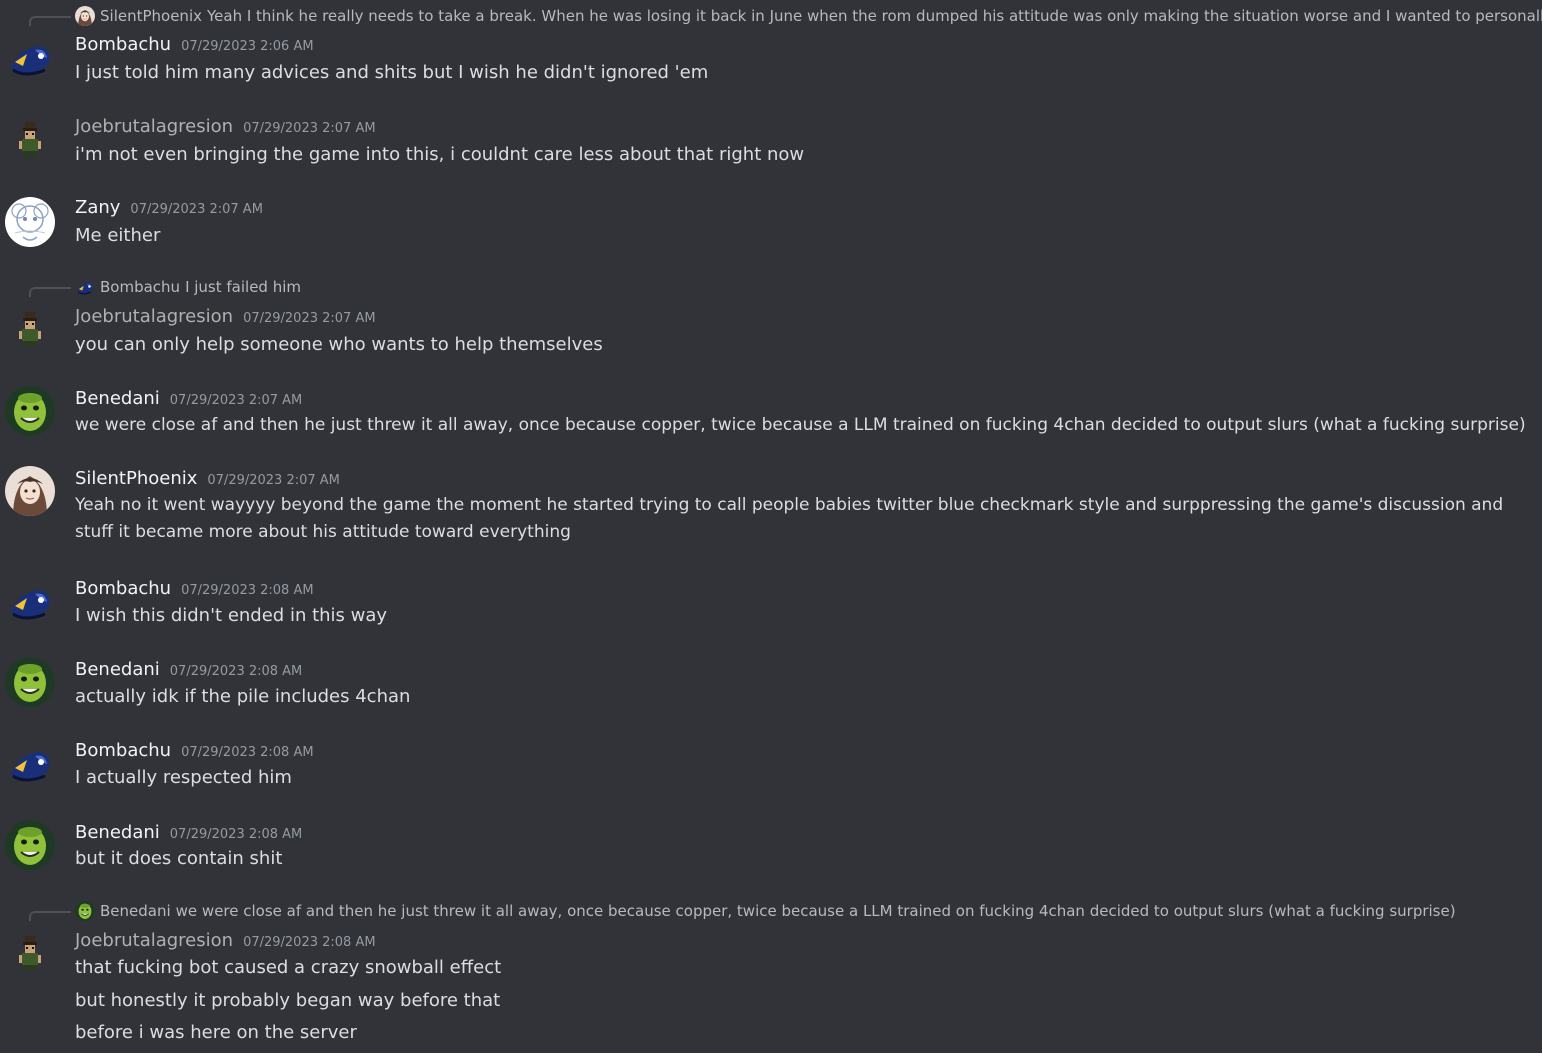 The width and height of the screenshot is (1542, 1053). Describe the element at coordinates (151, 16) in the screenshot. I see `reply-author: SilentPhoenix` at that location.